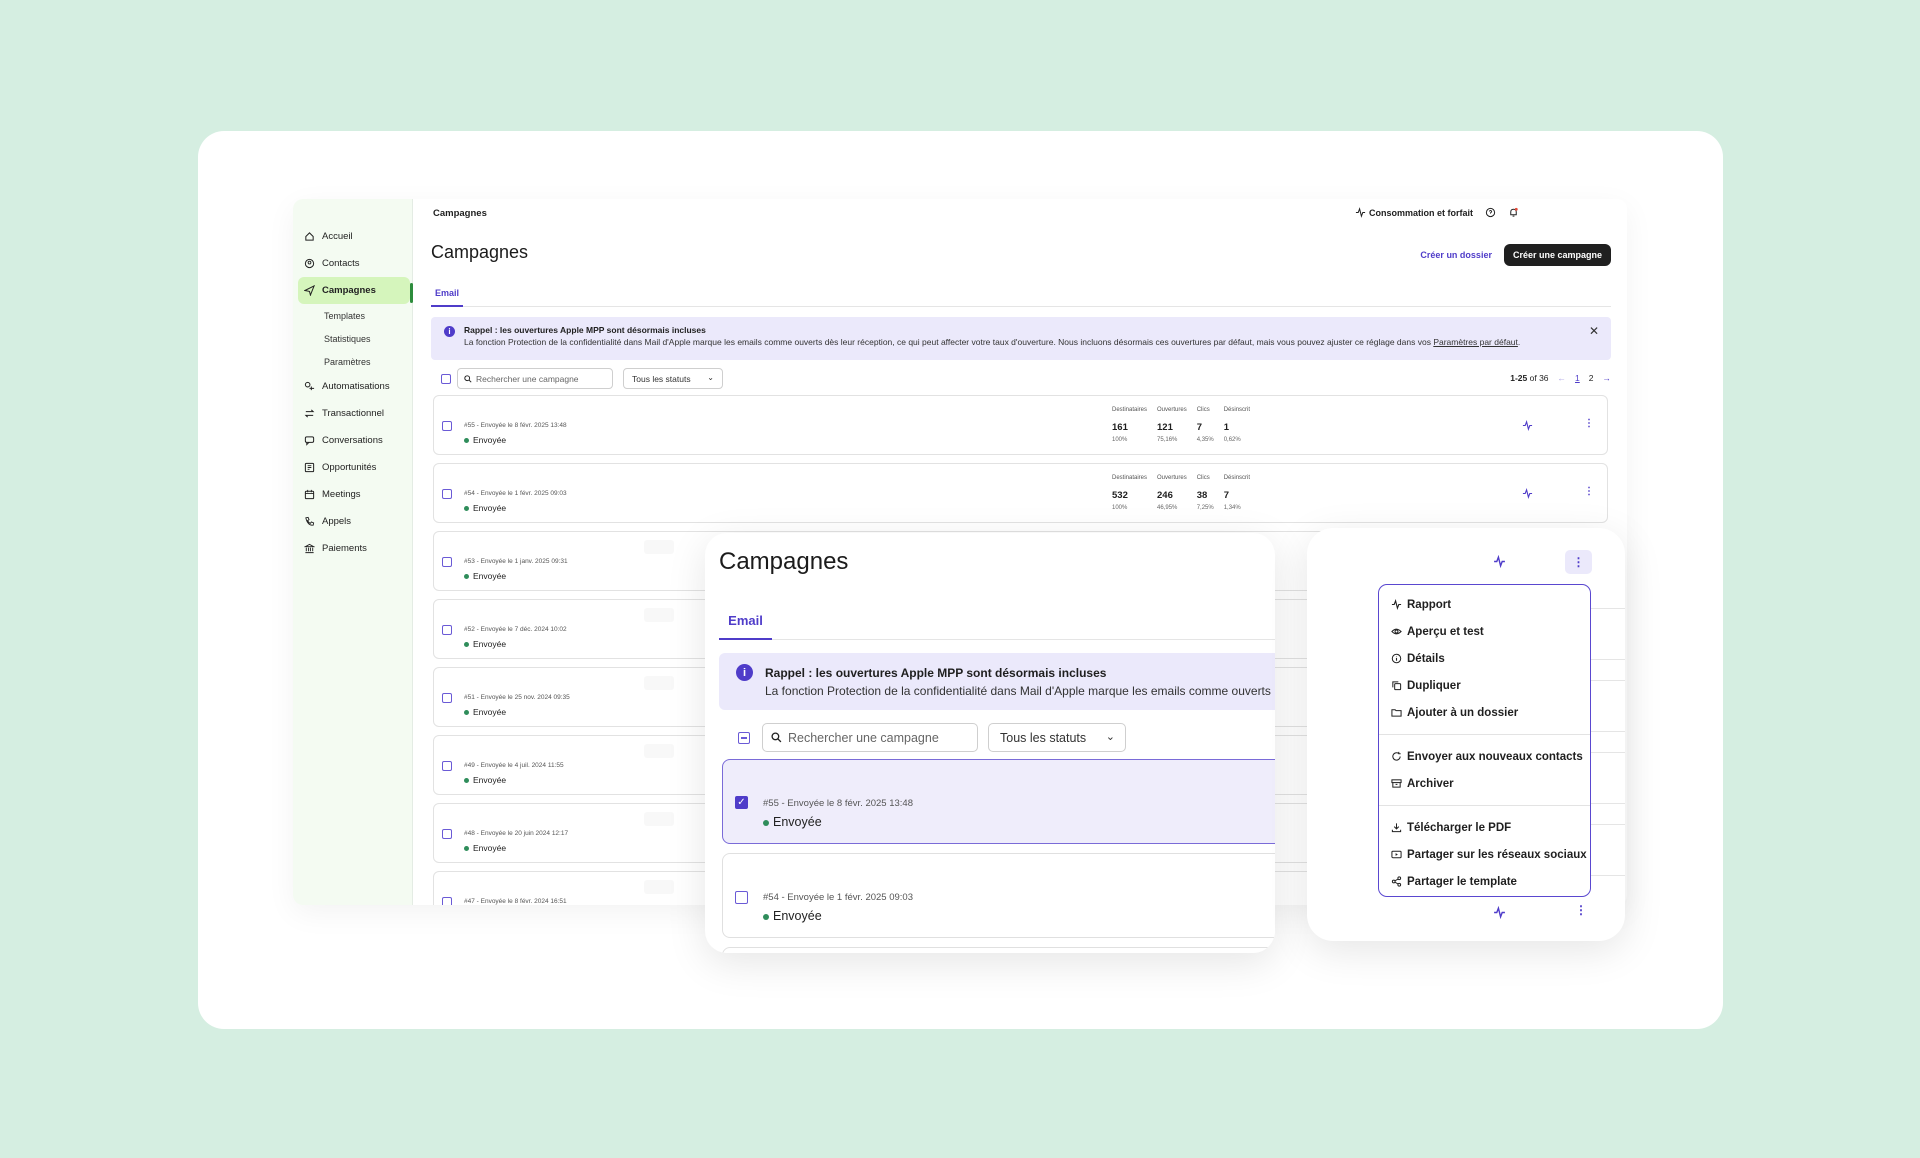 Image resolution: width=1920 pixels, height=1158 pixels. Describe the element at coordinates (1396, 854) in the screenshot. I see `share-screen-icon` at that location.